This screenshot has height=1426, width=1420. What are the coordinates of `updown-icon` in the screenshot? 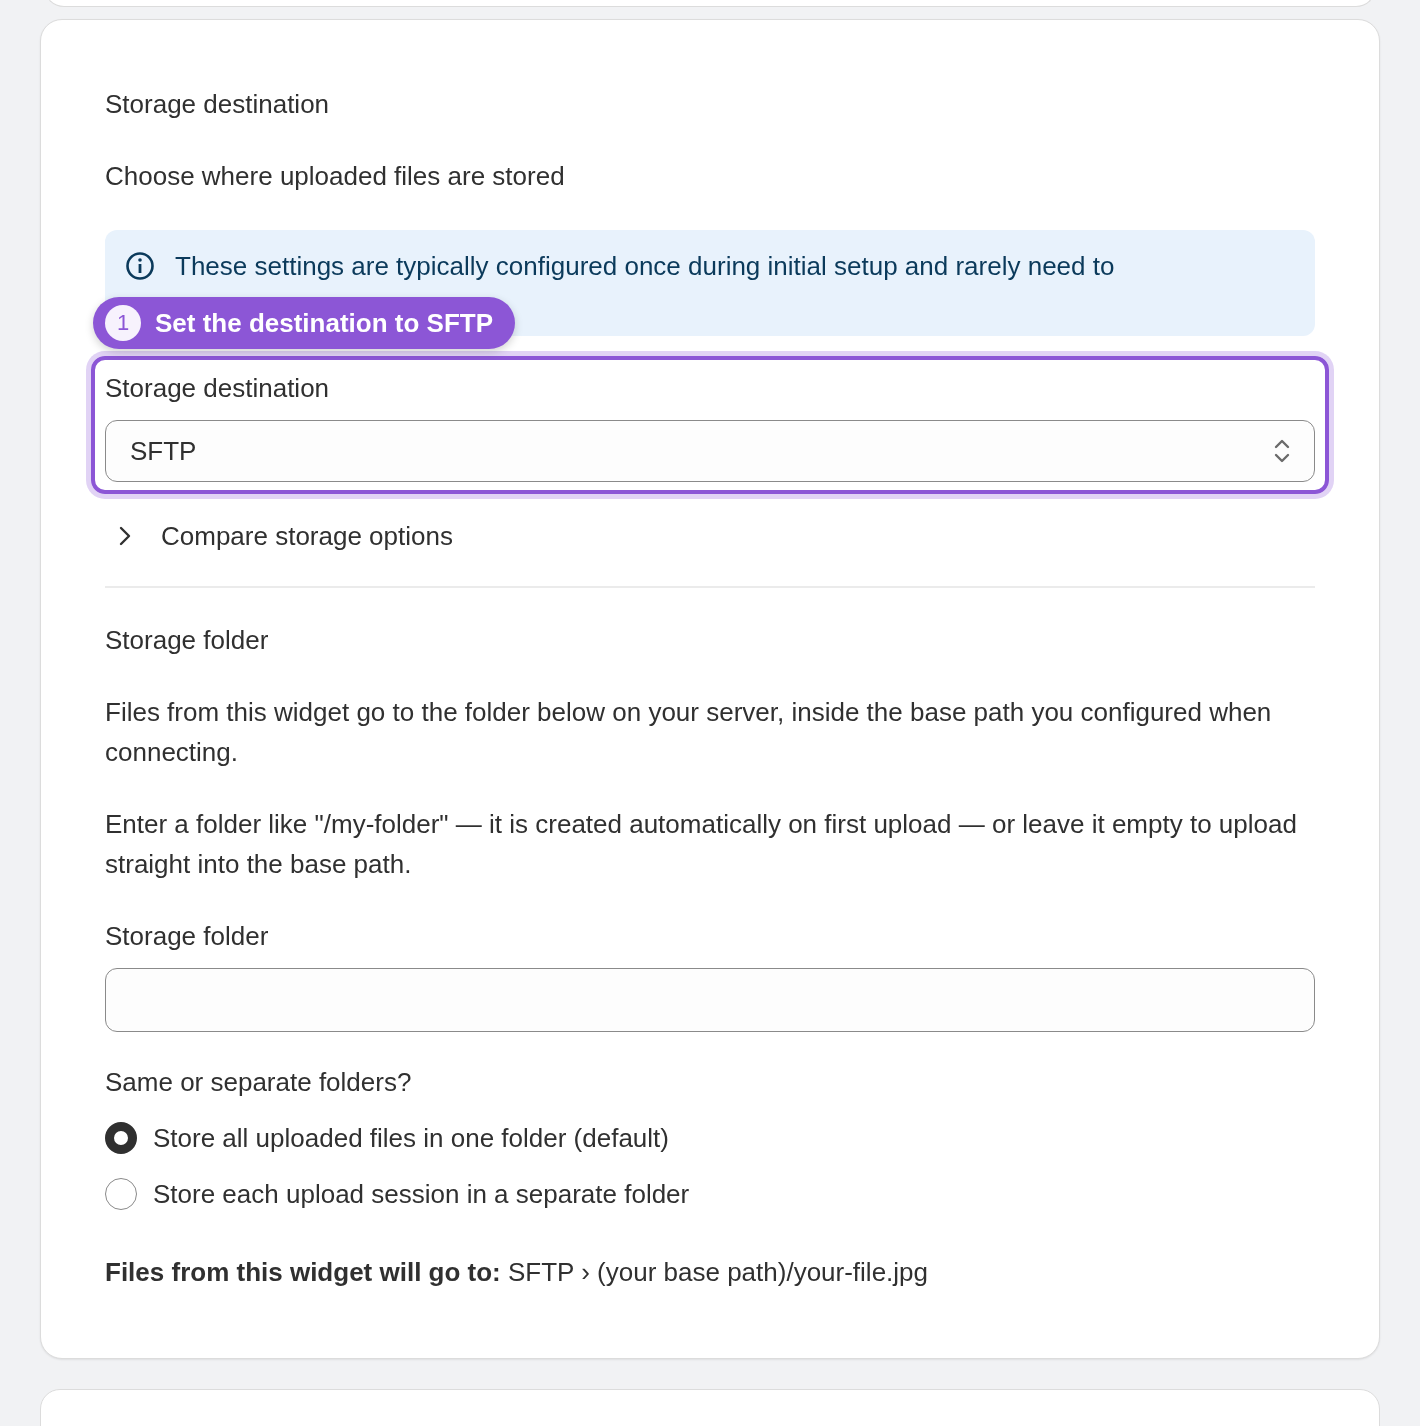 It's located at (1282, 451).